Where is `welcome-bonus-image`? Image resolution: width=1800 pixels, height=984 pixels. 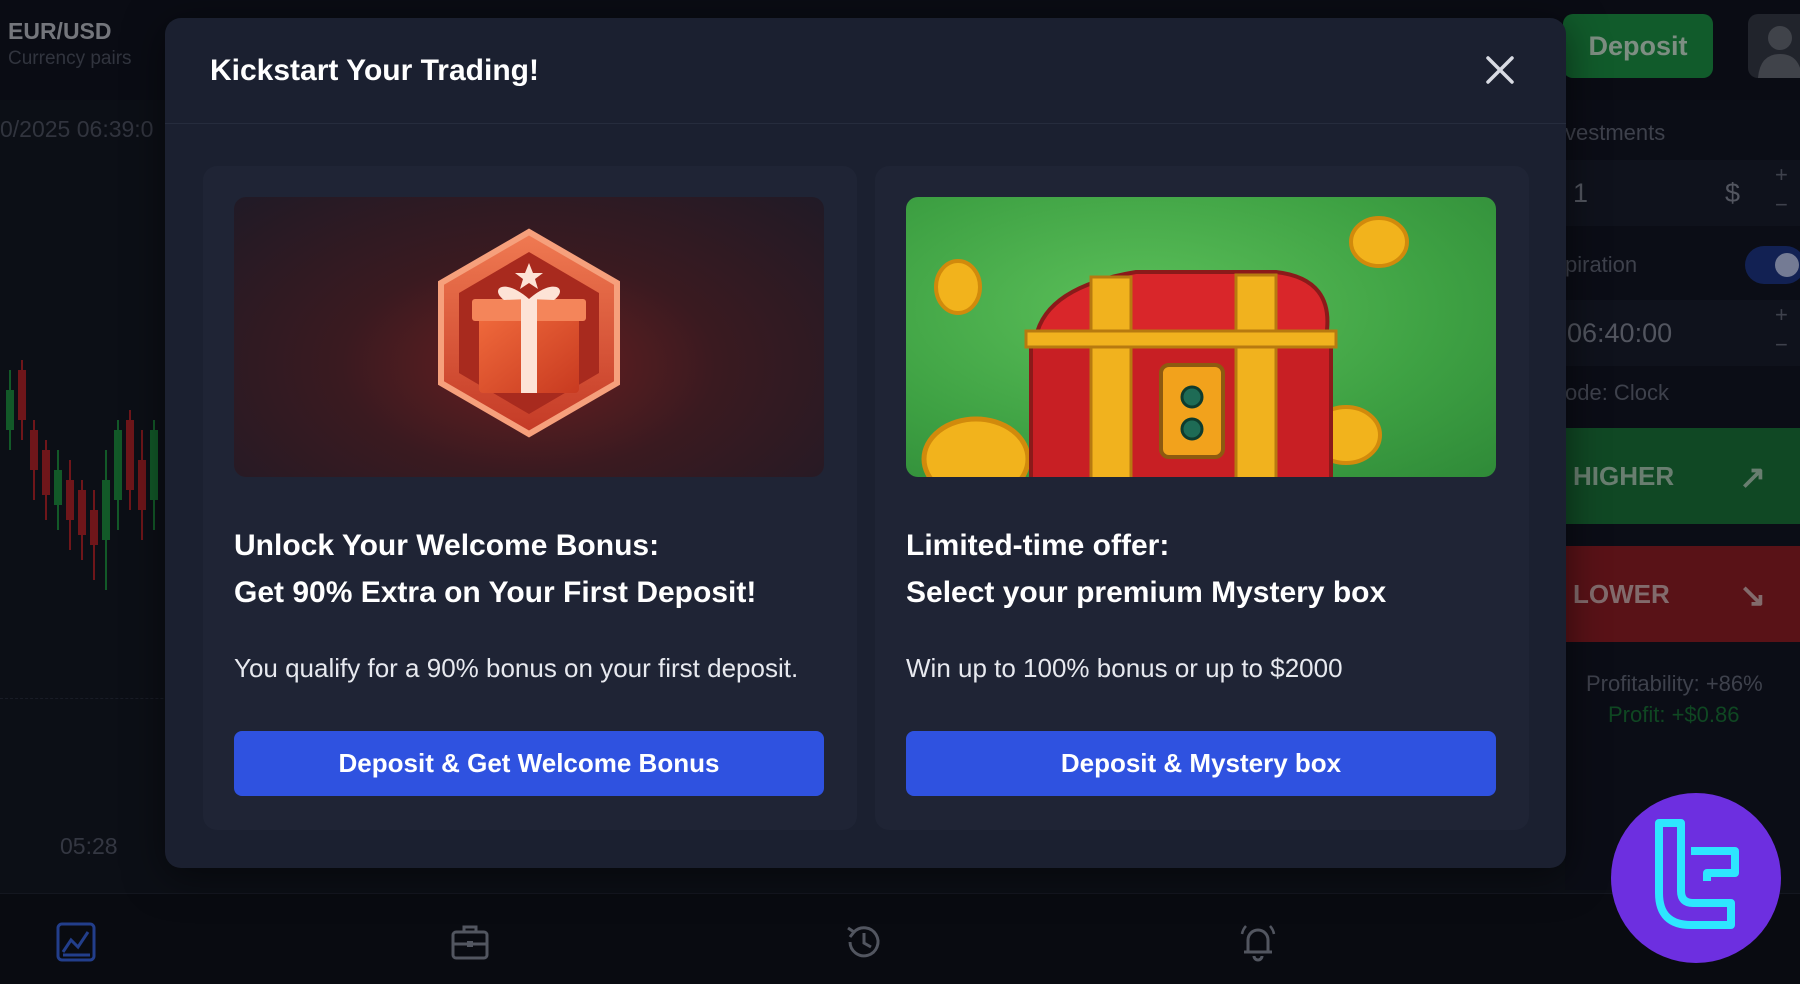 welcome-bonus-image is located at coordinates (529, 337).